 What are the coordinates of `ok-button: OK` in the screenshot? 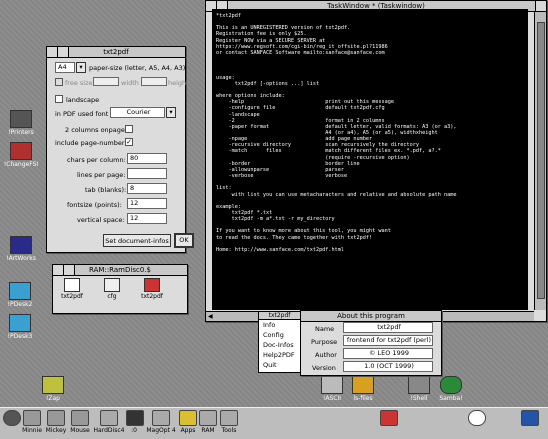 It's located at (184, 240).